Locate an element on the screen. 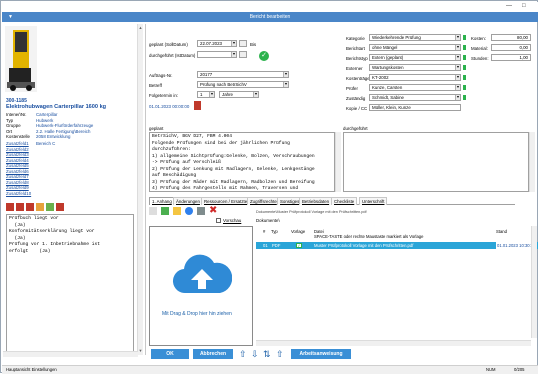 Image resolution: width=538 pixels, height=374 pixels. field-kostenträger: KT-2002 ▼ is located at coordinates (415, 77).